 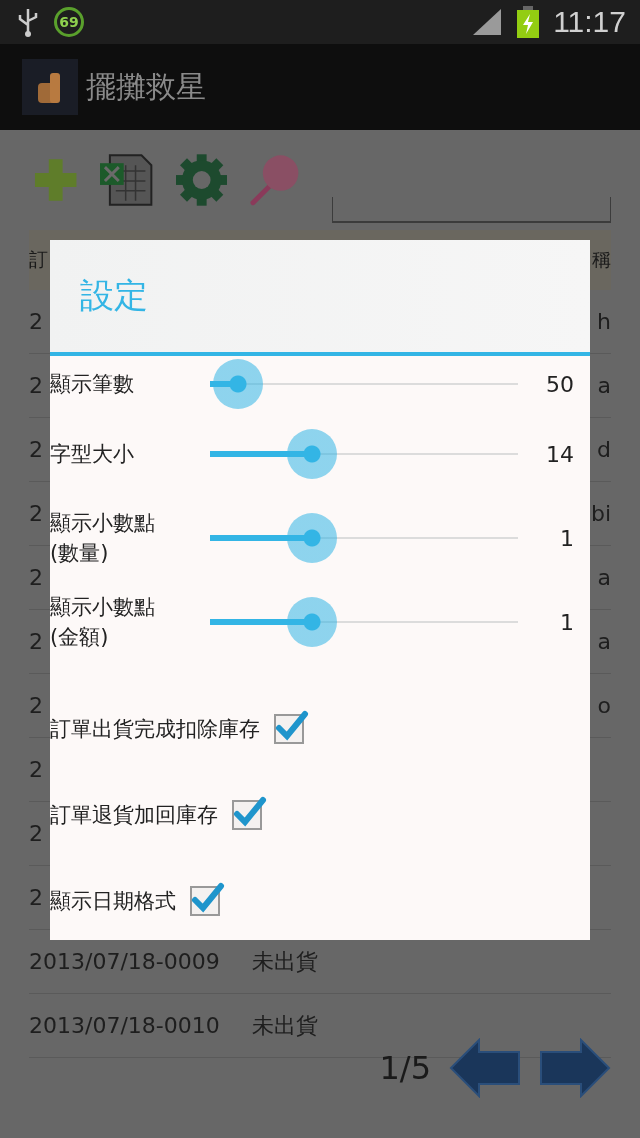 What do you see at coordinates (155, 729) in the screenshot?
I see `checkbox-label: 訂單出貨完成扣除庫存` at bounding box center [155, 729].